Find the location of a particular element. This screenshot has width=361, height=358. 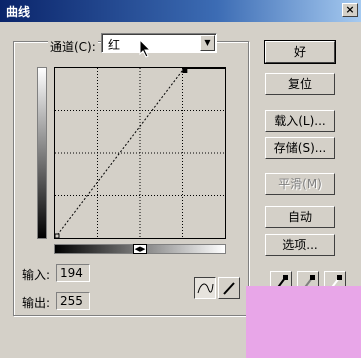

pencil-icon is located at coordinates (229, 288).